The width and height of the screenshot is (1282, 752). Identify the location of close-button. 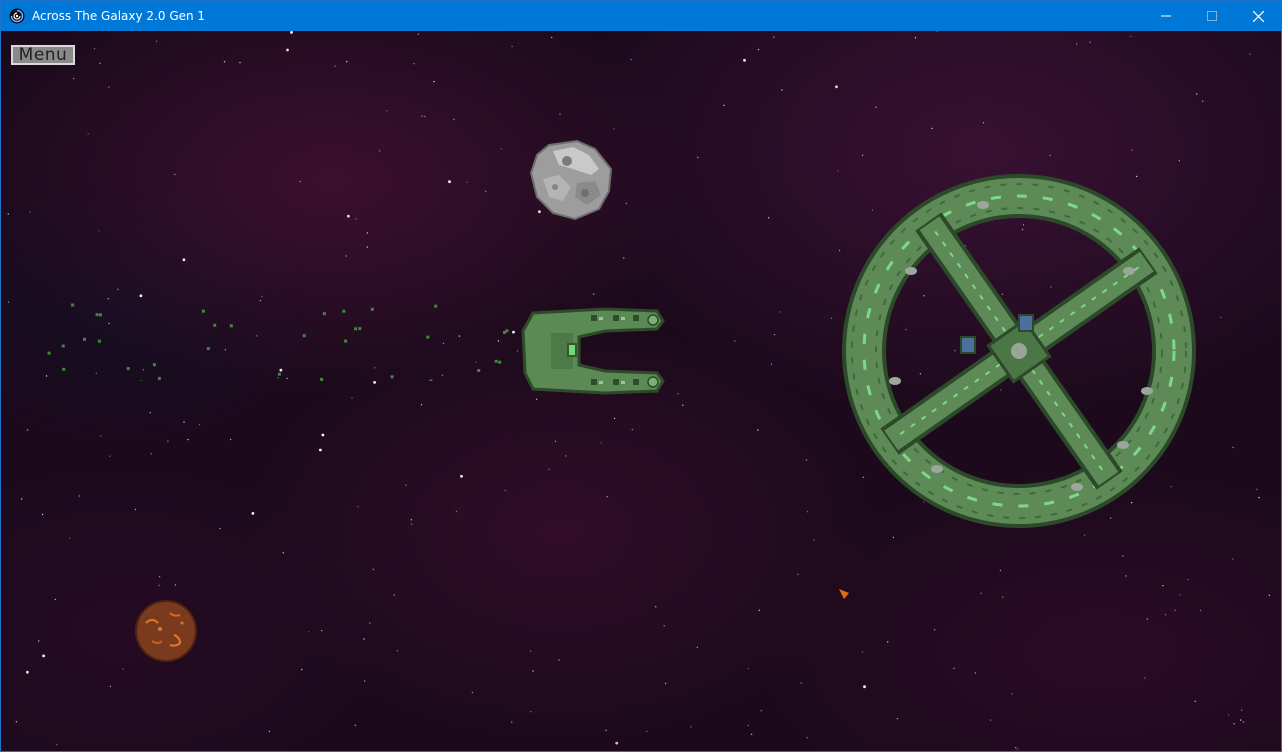
(1258, 16).